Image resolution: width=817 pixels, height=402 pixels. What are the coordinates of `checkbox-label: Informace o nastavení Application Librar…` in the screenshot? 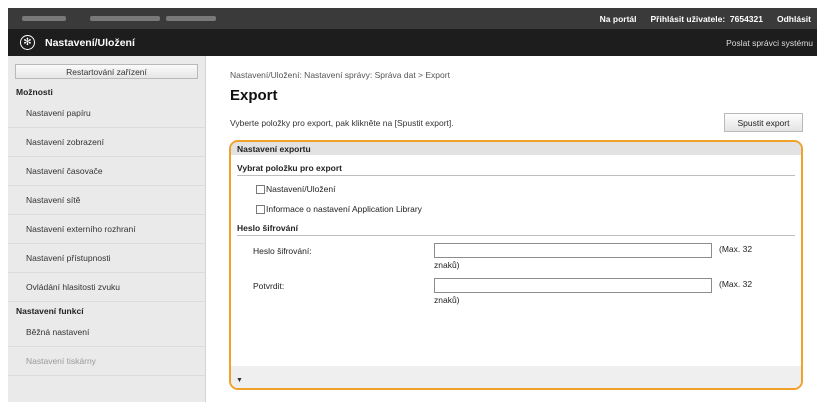 It's located at (344, 209).